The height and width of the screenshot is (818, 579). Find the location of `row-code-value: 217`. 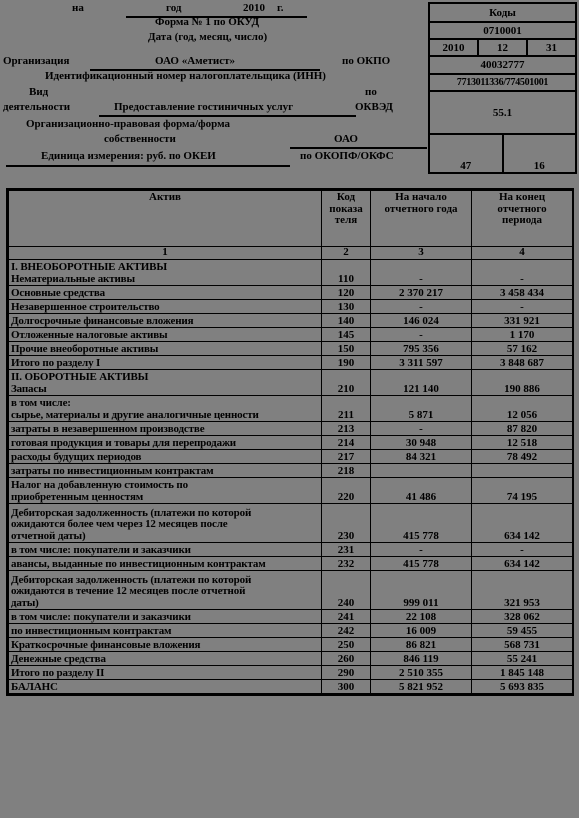

row-code-value: 217 is located at coordinates (346, 456).